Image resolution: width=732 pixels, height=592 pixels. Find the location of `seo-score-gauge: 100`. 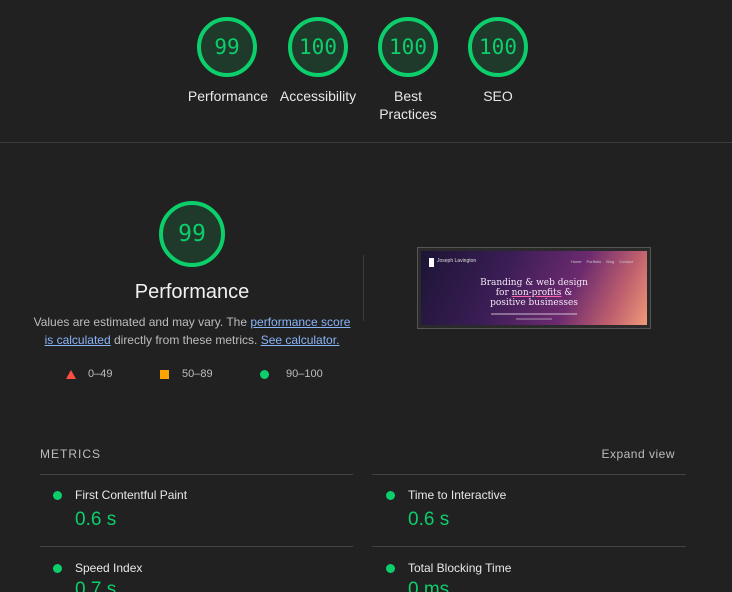

seo-score-gauge: 100 is located at coordinates (498, 47).